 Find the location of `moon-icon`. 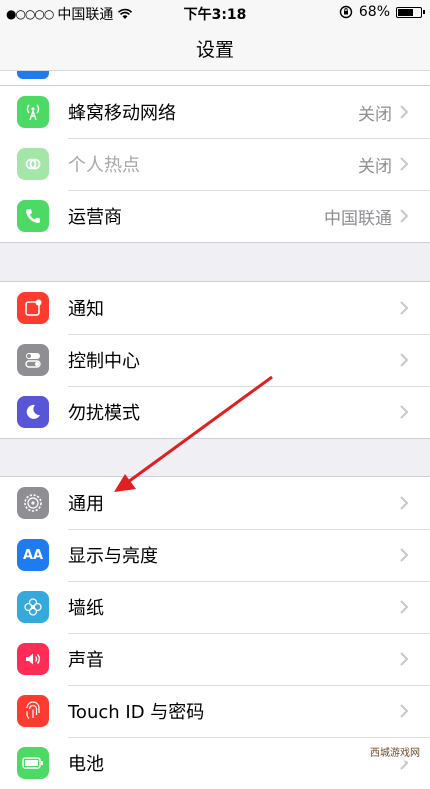

moon-icon is located at coordinates (33, 412).